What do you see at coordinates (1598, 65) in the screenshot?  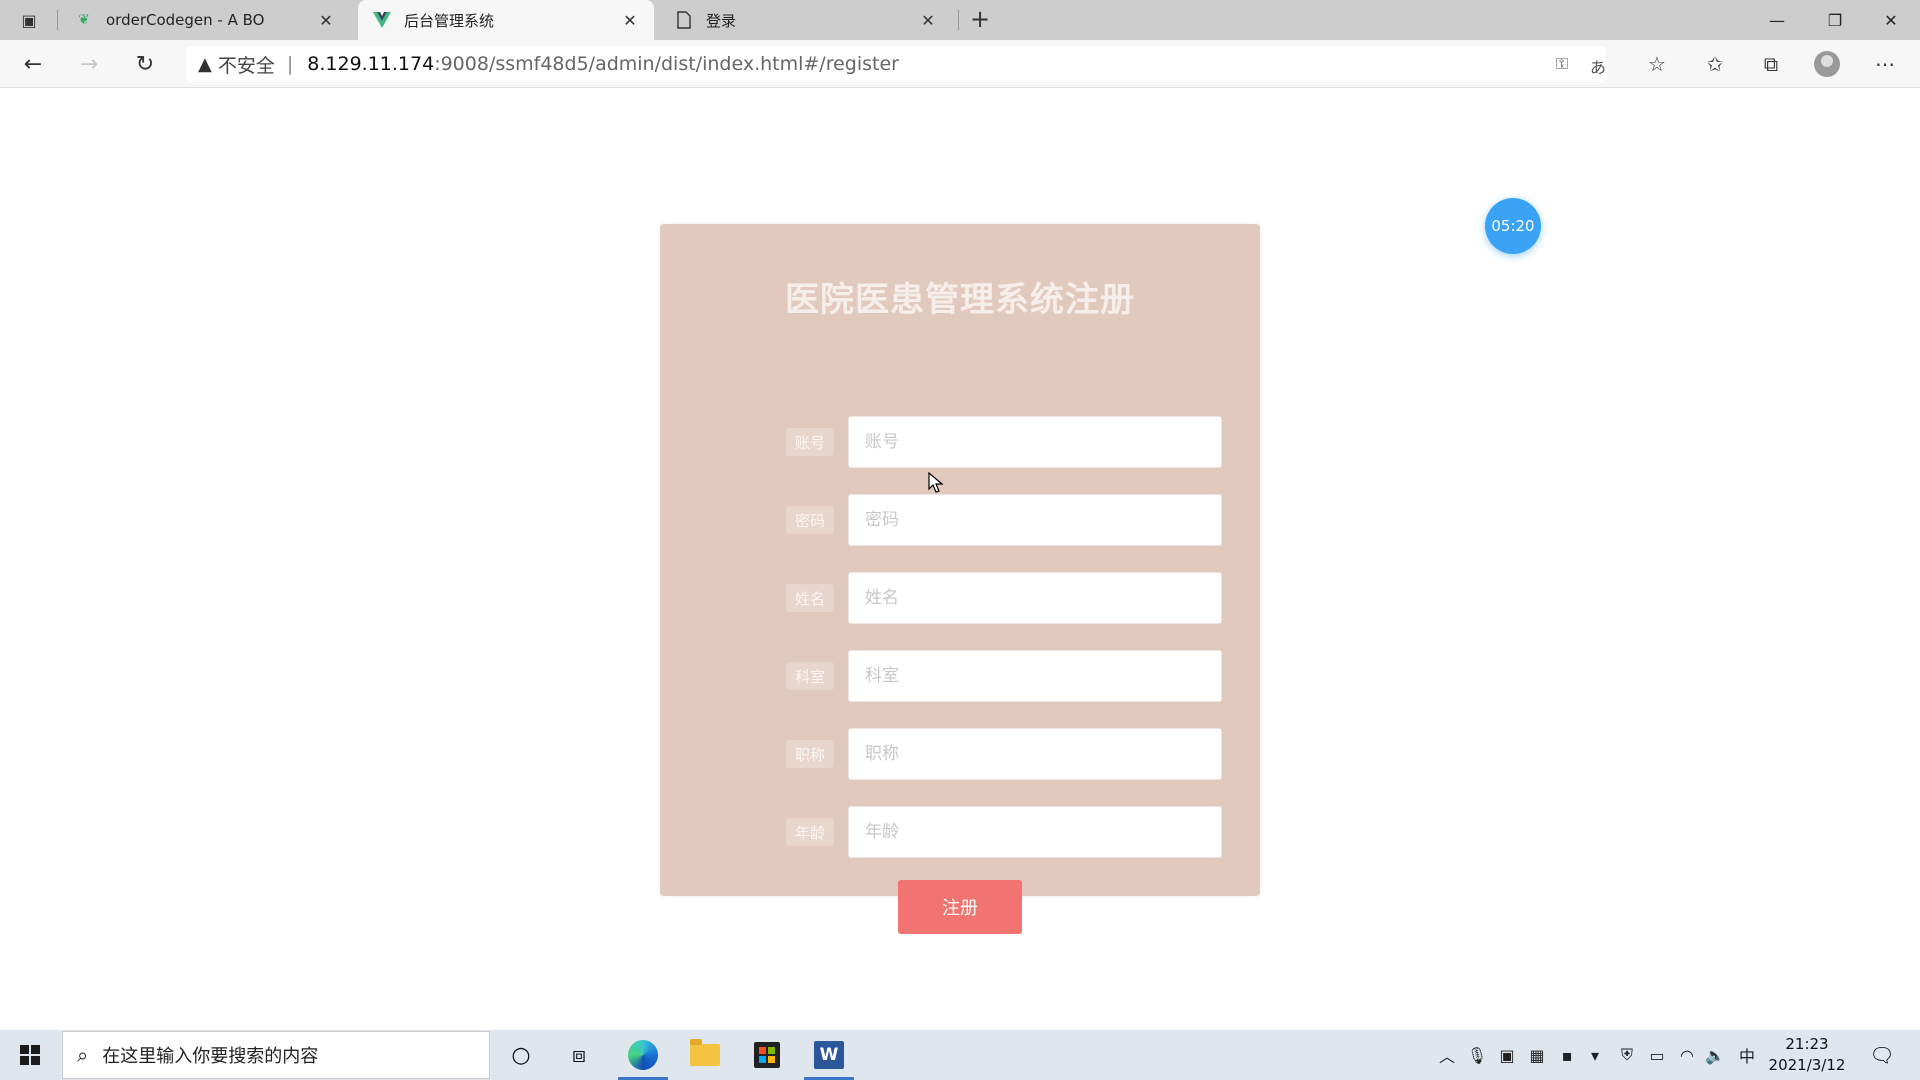 I see `translate-icon: あ` at bounding box center [1598, 65].